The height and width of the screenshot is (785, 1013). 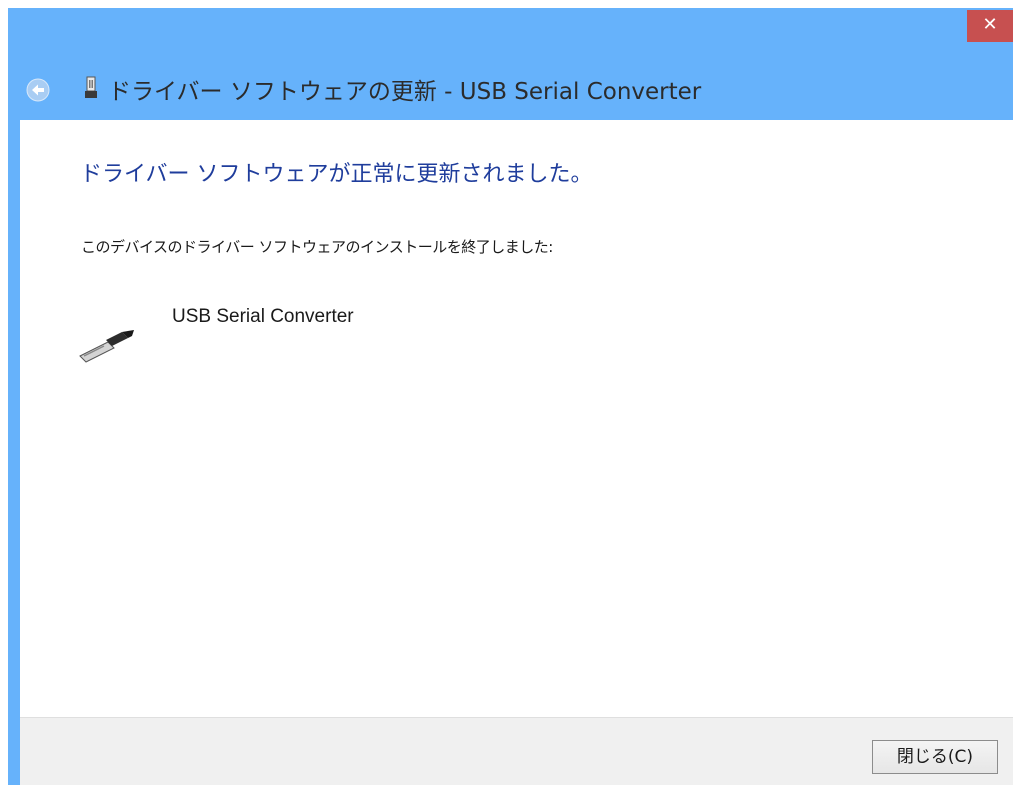 I want to click on dialog-footer: 閉じる(C), so click(x=516, y=751).